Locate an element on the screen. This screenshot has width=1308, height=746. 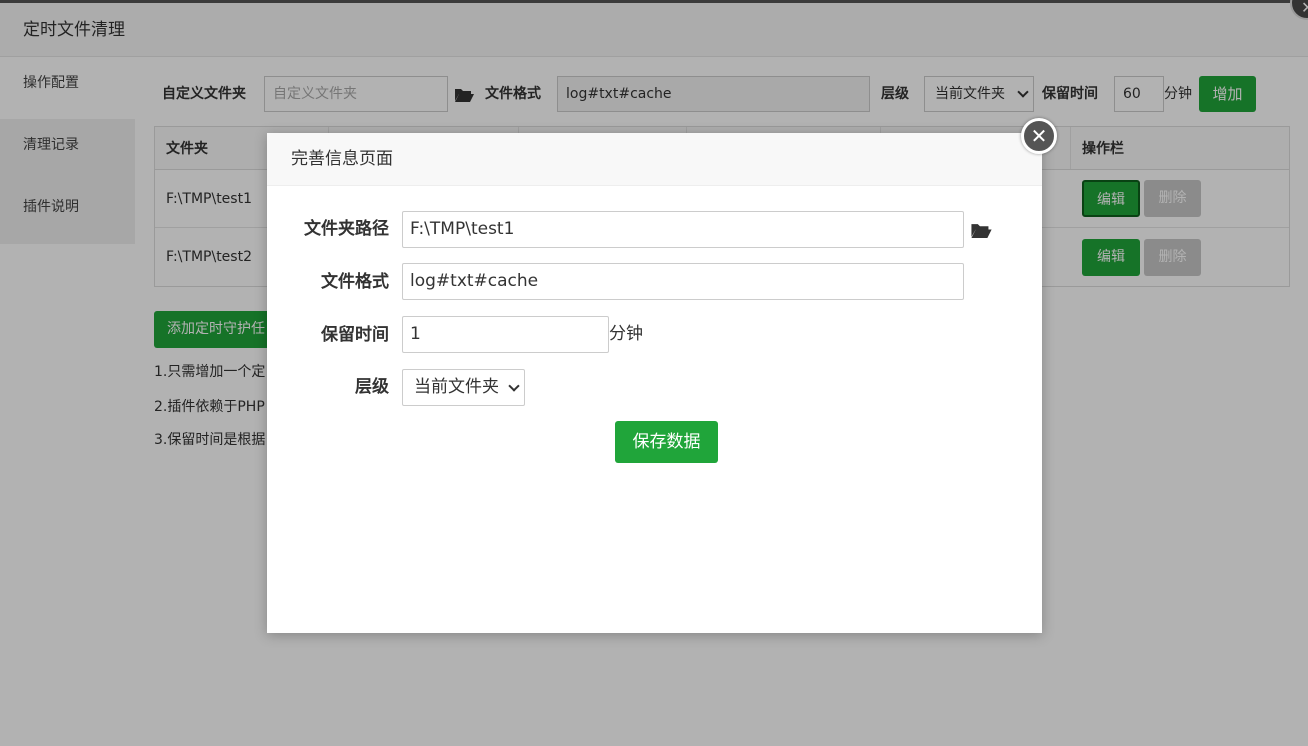
retain-input: 1 is located at coordinates (505, 334).